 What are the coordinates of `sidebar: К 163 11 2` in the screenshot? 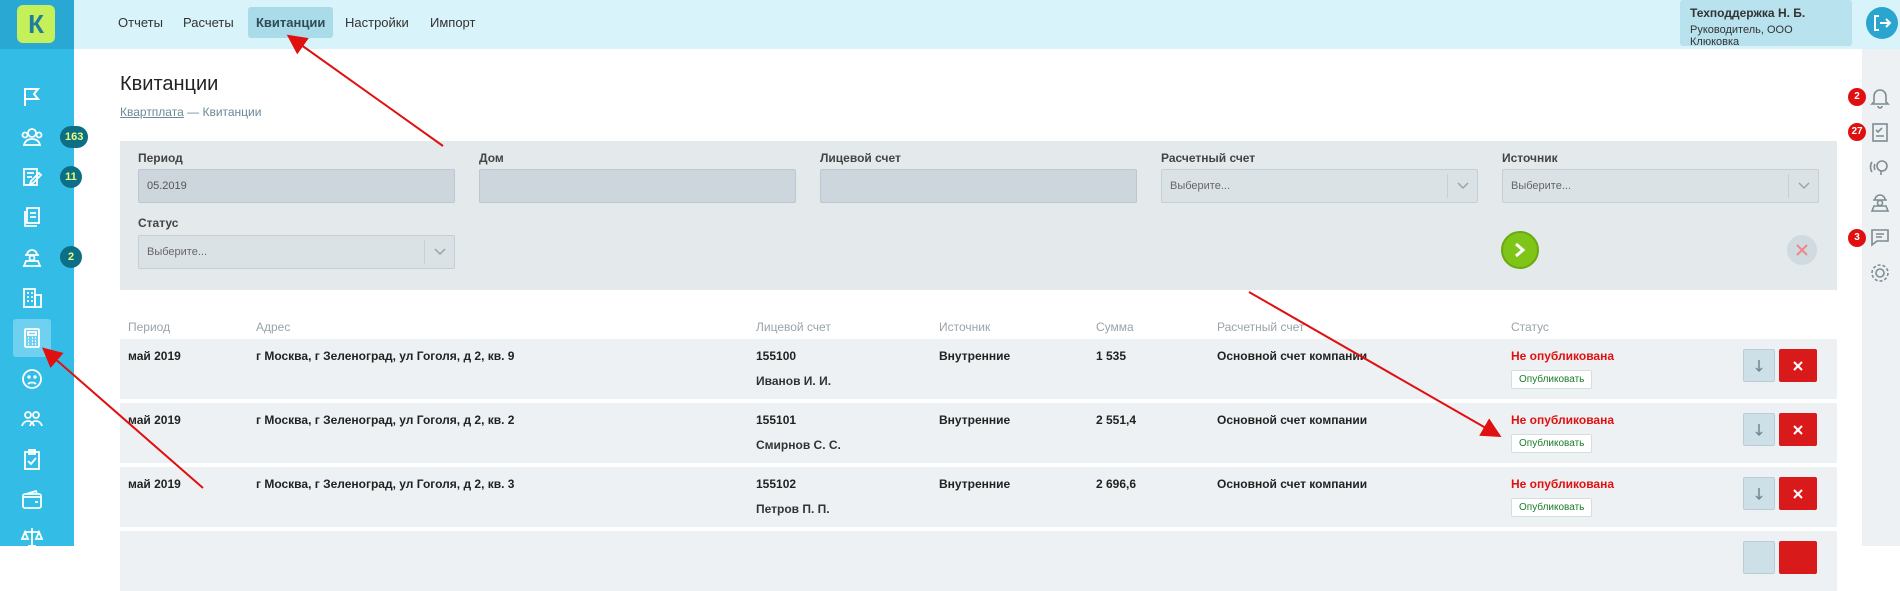 It's located at (44, 273).